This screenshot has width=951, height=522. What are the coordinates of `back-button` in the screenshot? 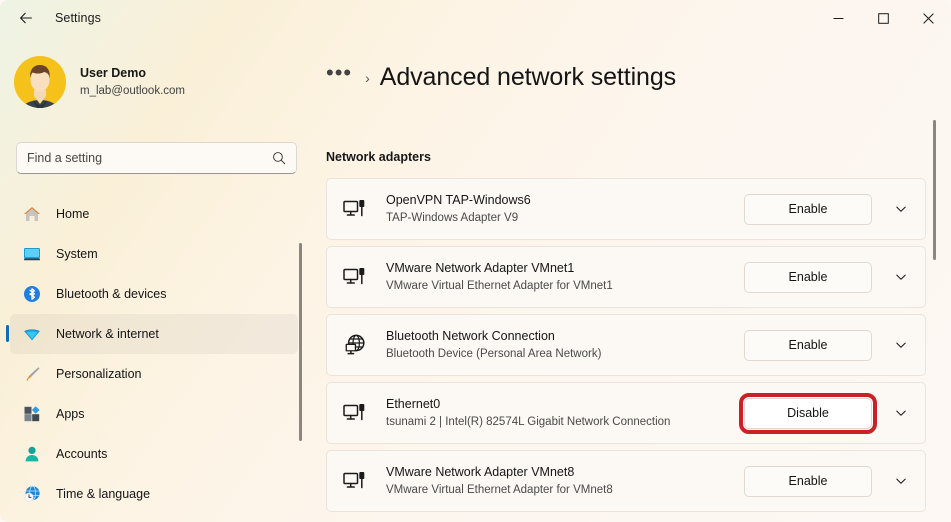 It's located at (26, 18).